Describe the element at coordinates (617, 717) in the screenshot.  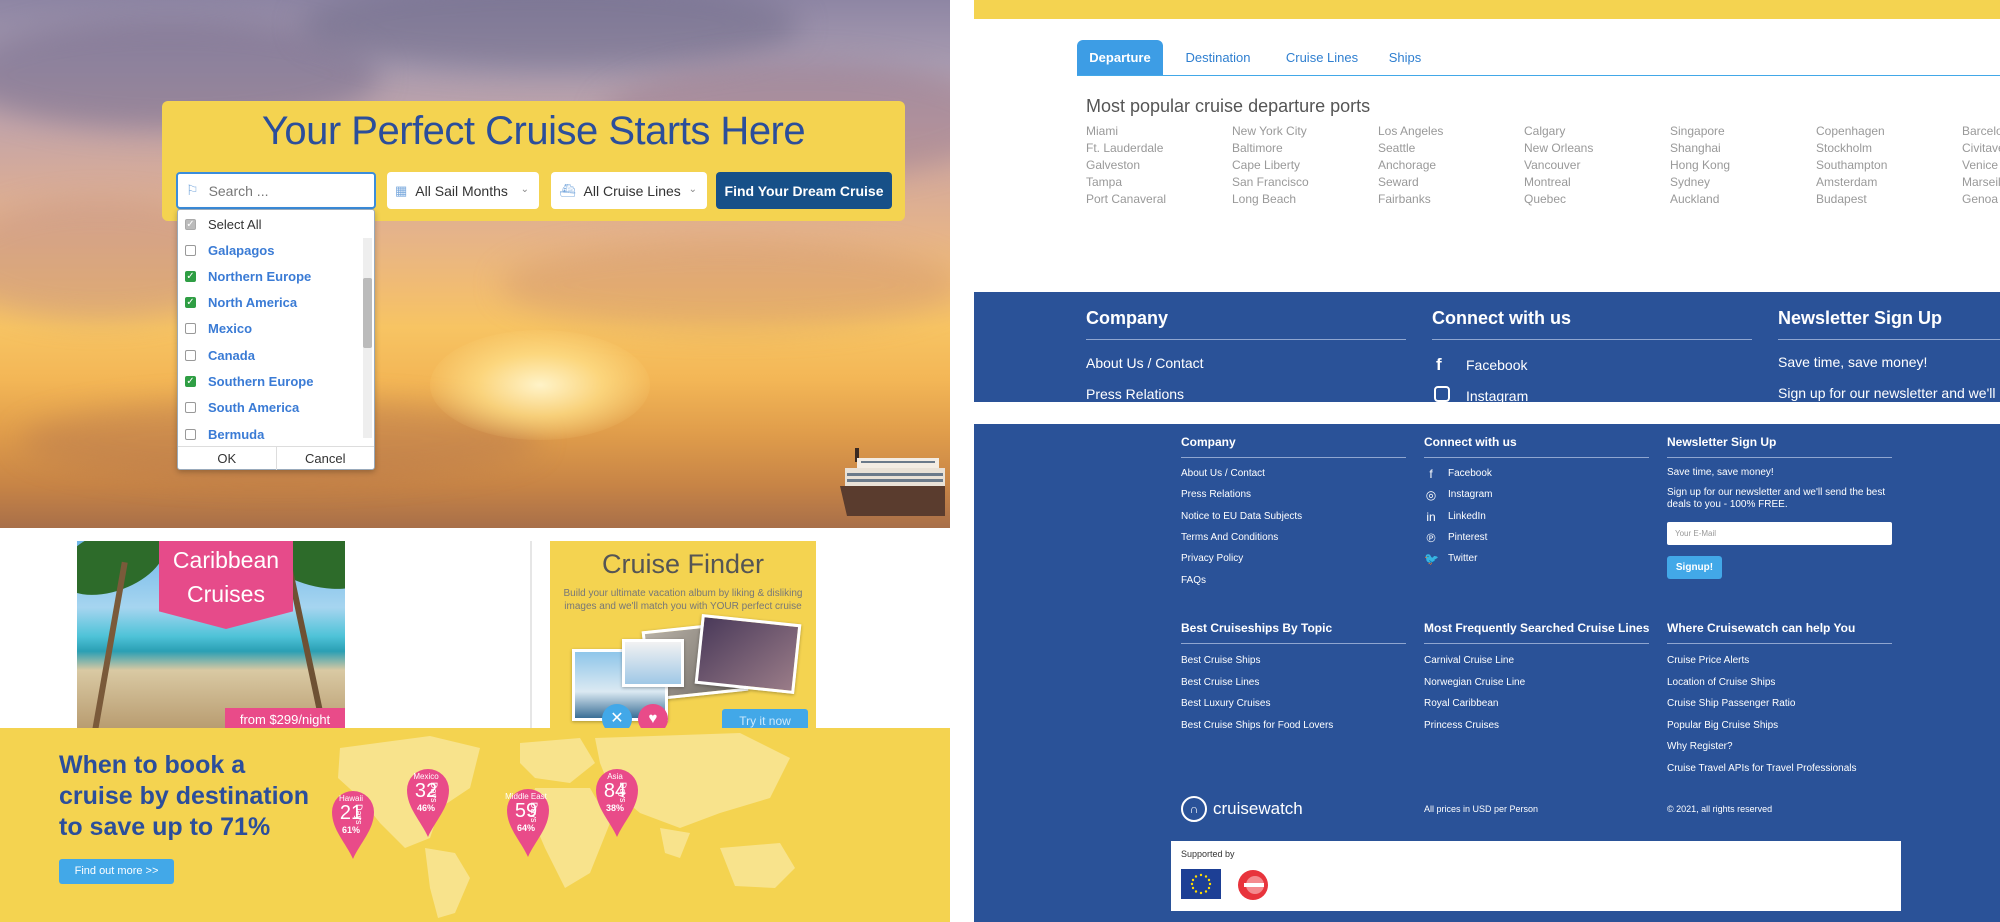
I see `dislike-button: ✕` at that location.